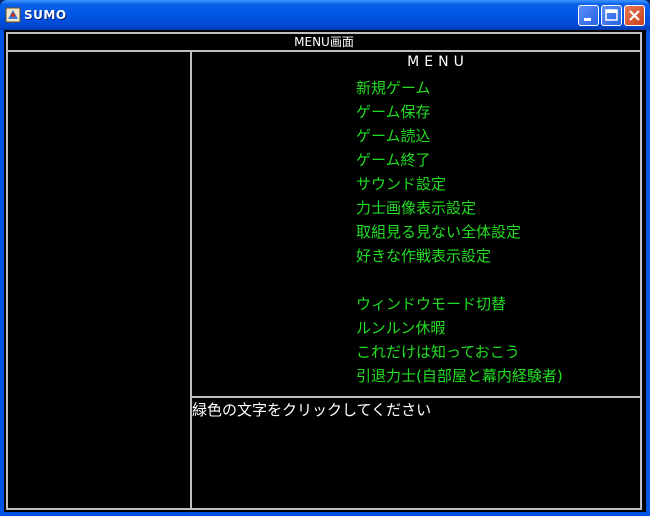  I want to click on menu-item-load-game: ゲーム読込, so click(459, 136).